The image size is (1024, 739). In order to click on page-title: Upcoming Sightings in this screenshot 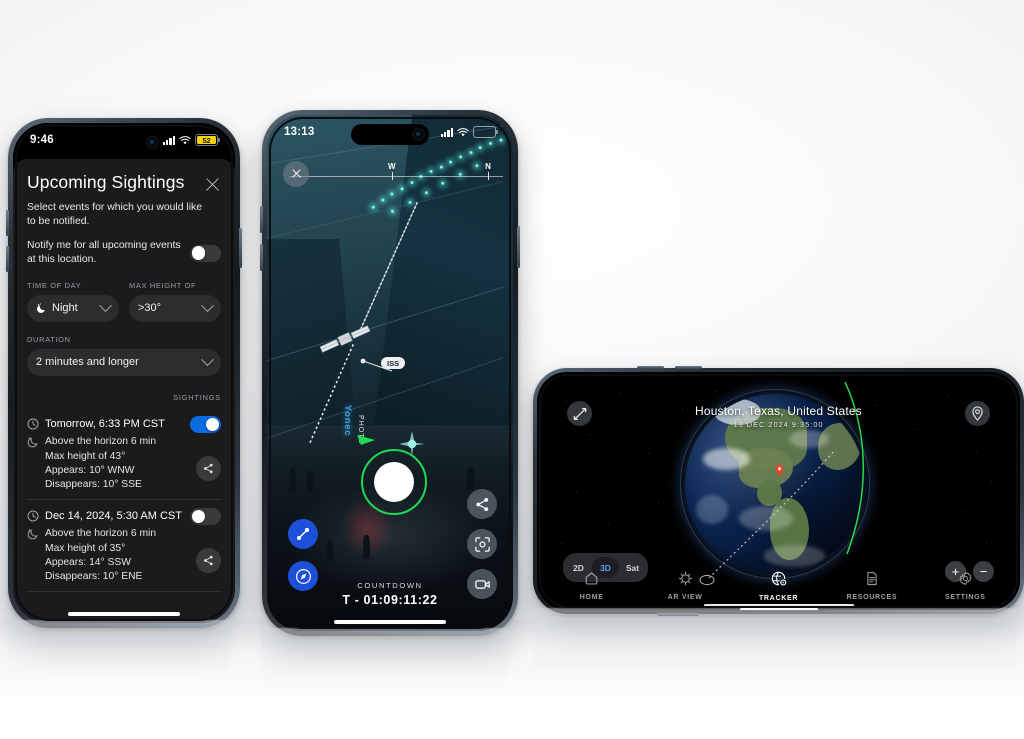, I will do `click(106, 182)`.